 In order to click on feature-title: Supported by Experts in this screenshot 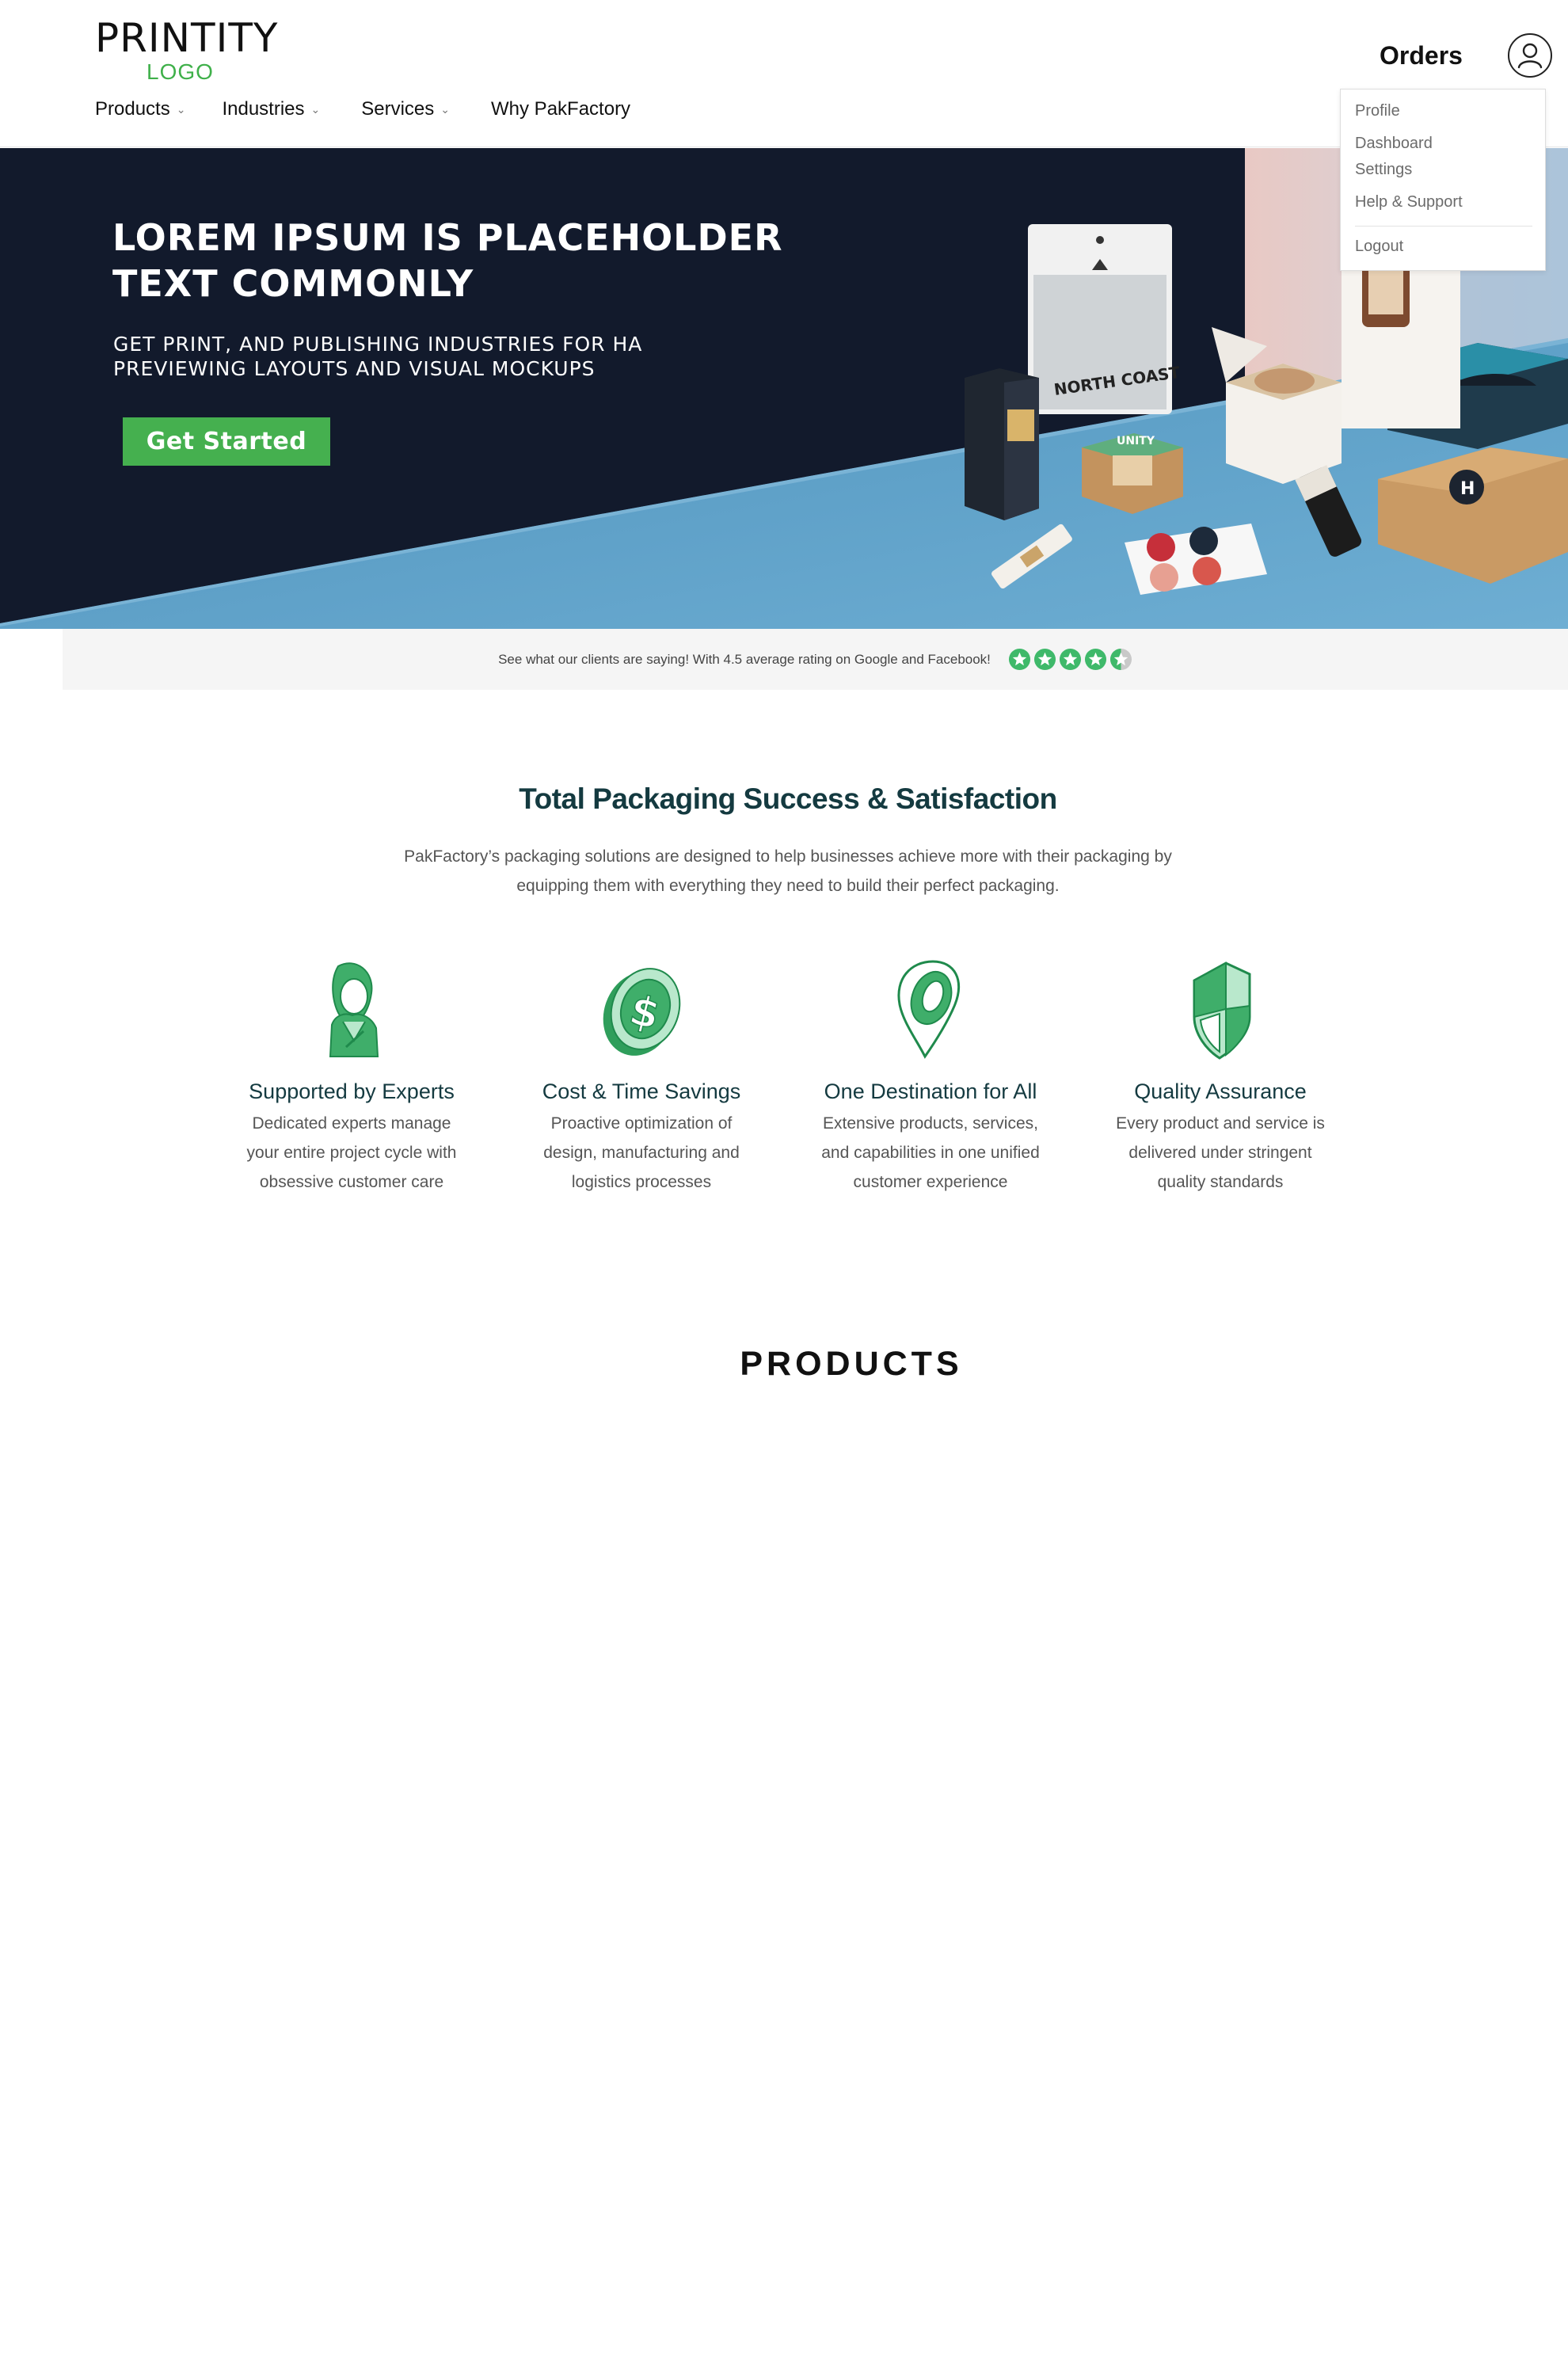, I will do `click(352, 1091)`.